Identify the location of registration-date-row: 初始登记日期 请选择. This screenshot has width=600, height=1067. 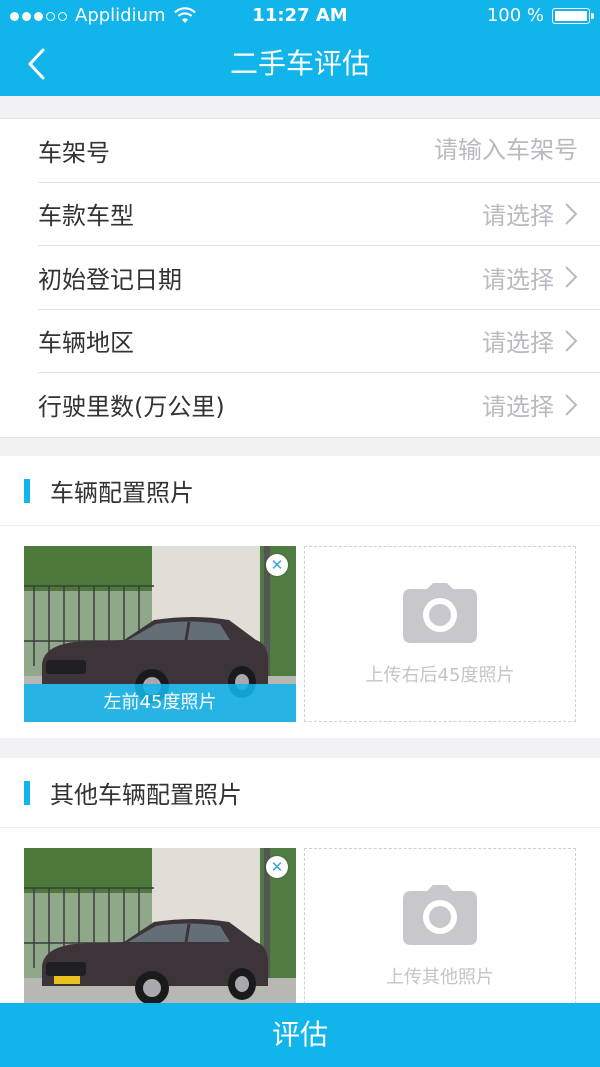
(319, 278).